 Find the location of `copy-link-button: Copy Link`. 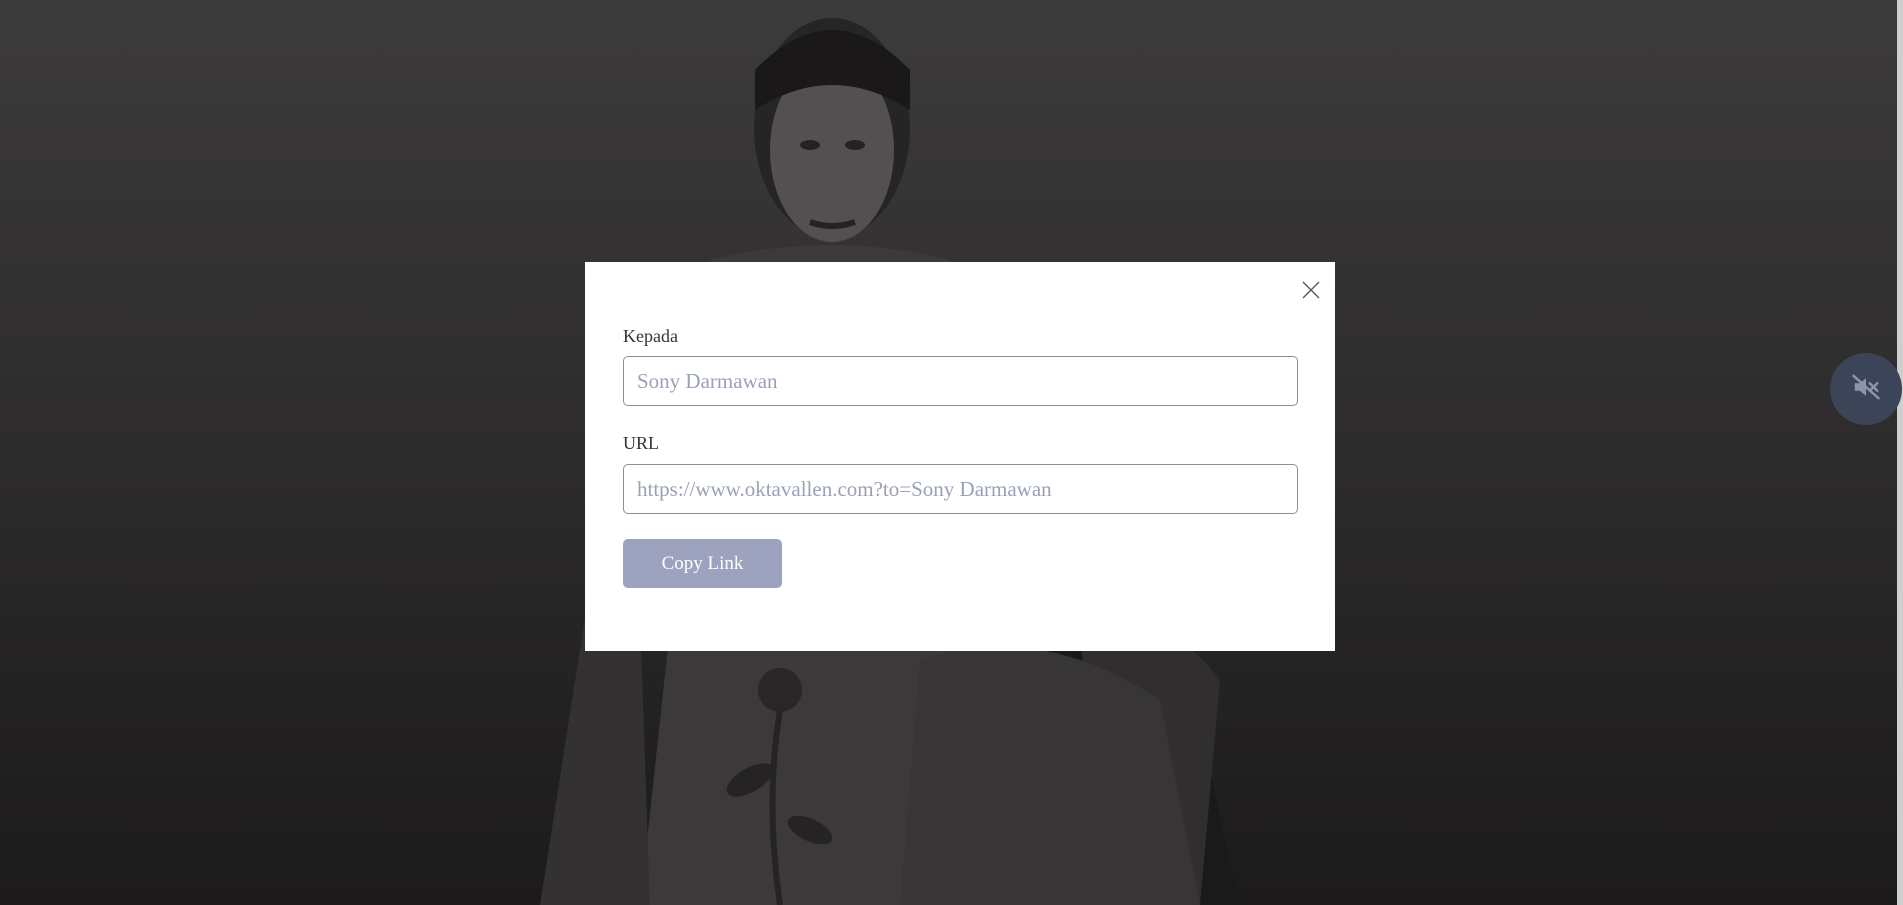

copy-link-button: Copy Link is located at coordinates (702, 563).